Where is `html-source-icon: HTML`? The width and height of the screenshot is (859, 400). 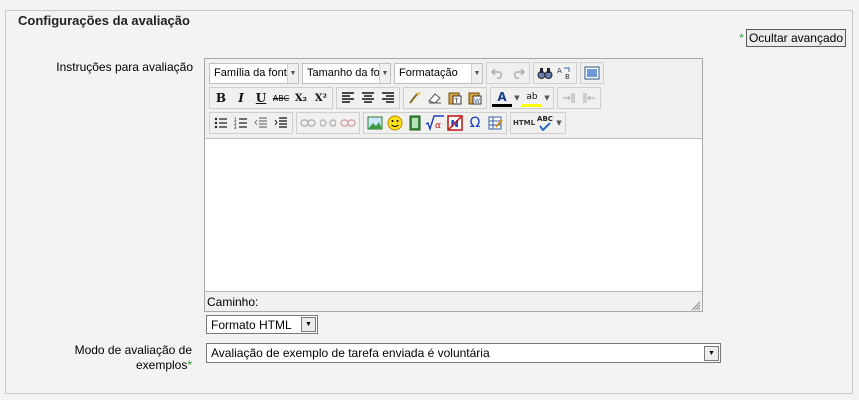 html-source-icon: HTML is located at coordinates (524, 123).